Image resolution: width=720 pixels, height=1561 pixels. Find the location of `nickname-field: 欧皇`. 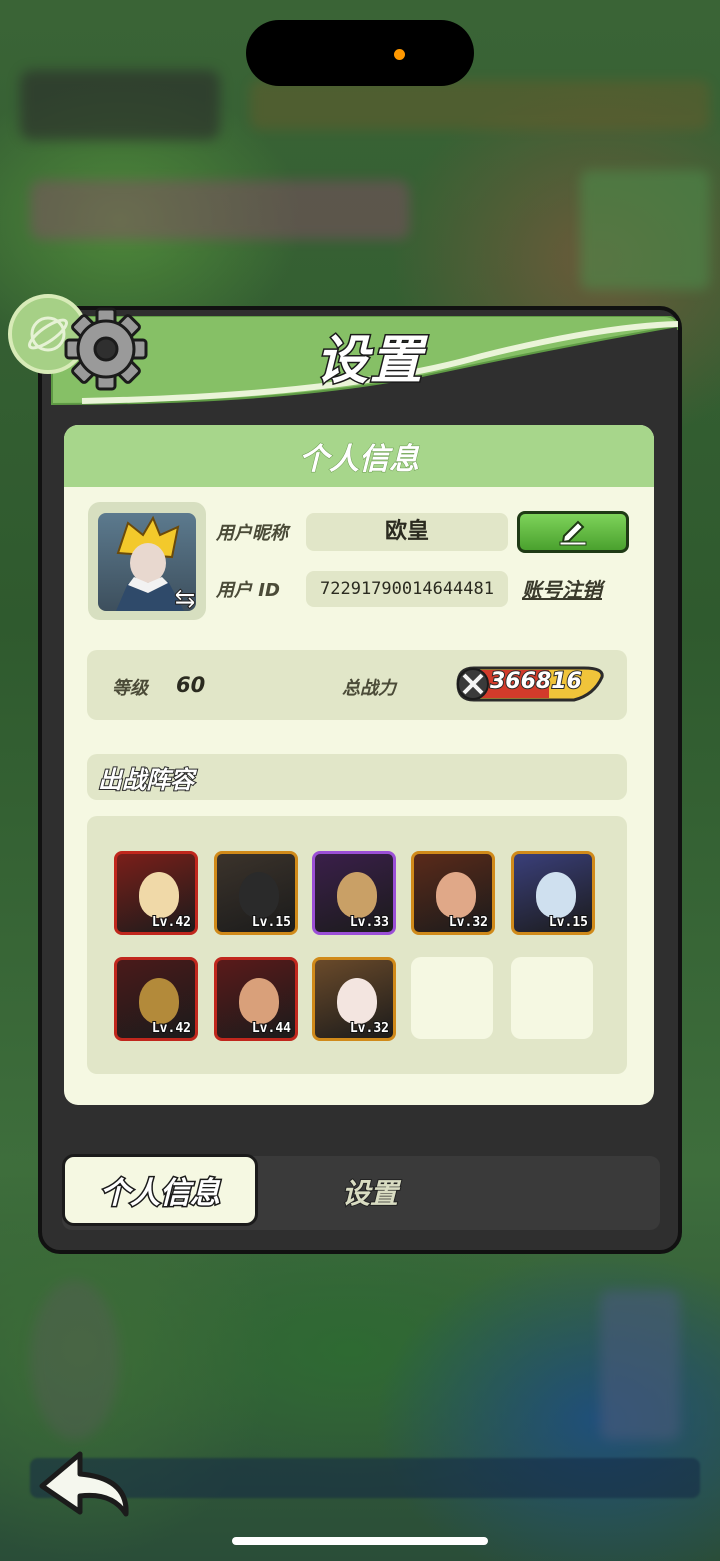

nickname-field: 欧皇 is located at coordinates (407, 532).